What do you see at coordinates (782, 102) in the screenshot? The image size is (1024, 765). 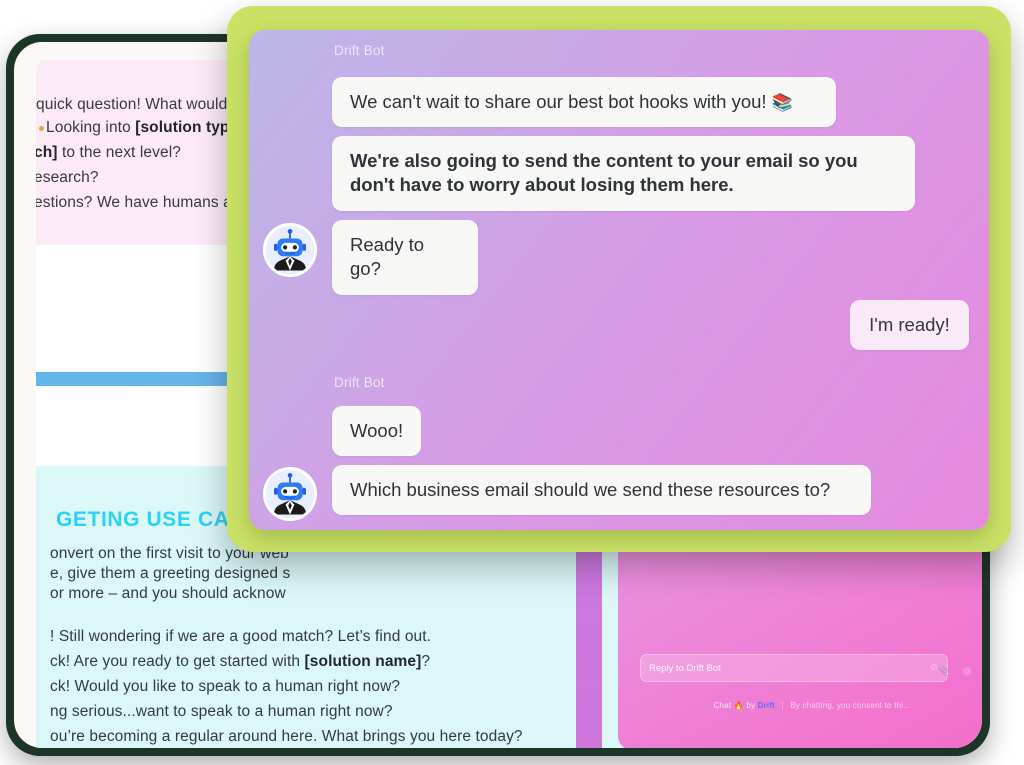 I see `books-emoji-icon: 📚` at bounding box center [782, 102].